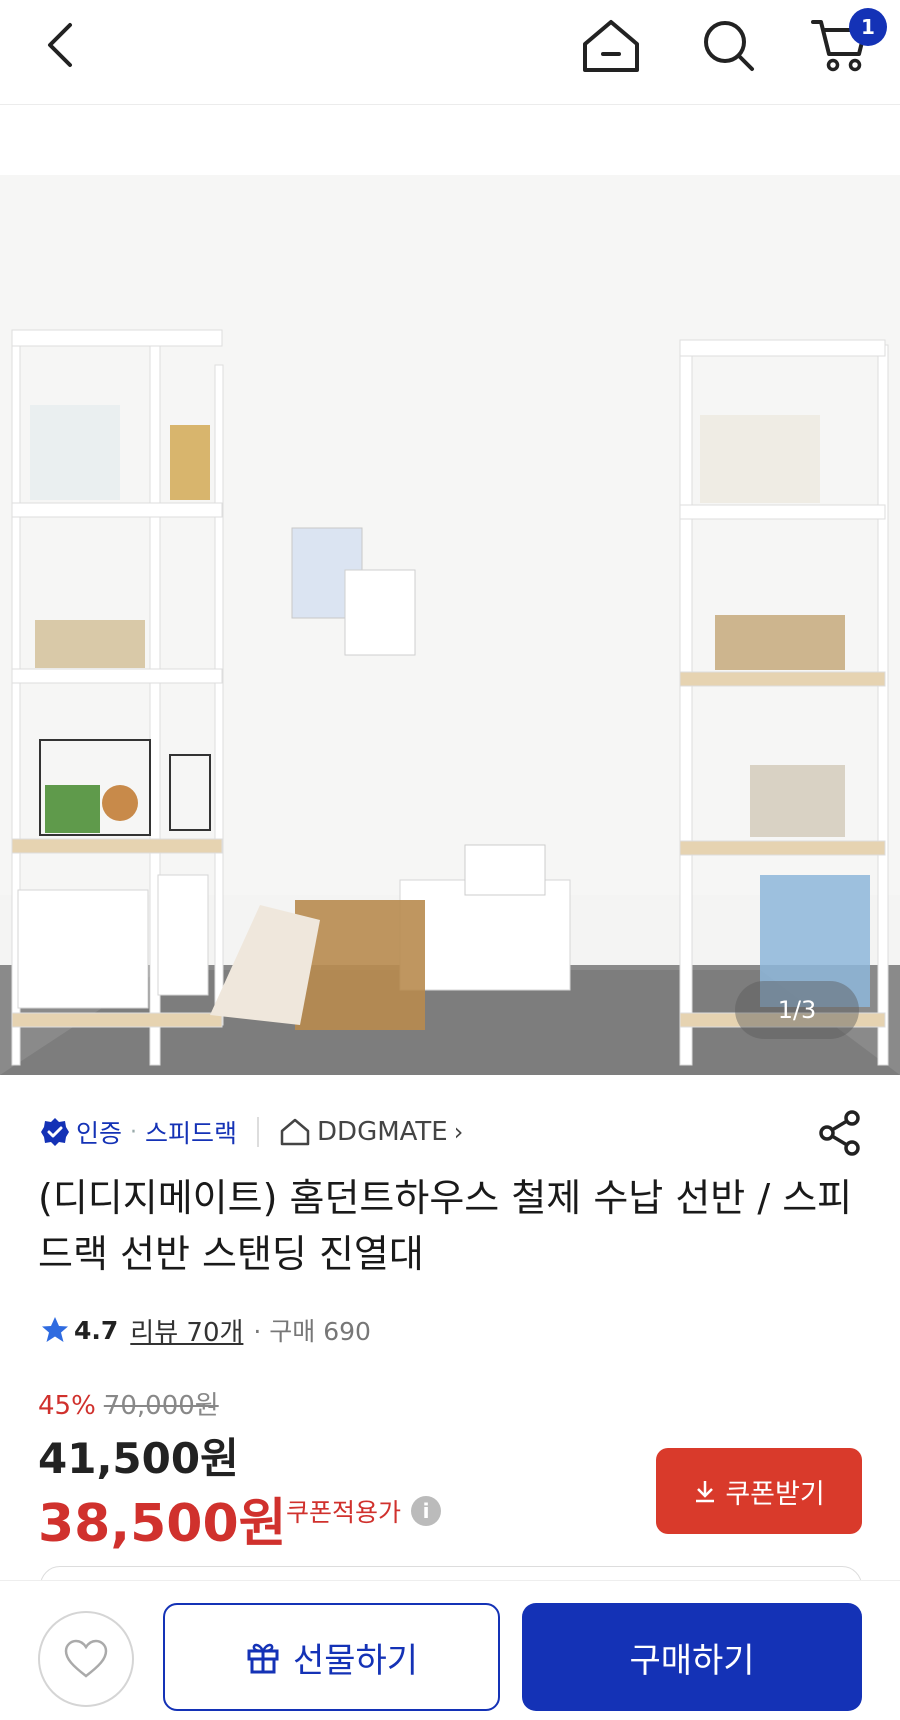 This screenshot has height=1720, width=900. What do you see at coordinates (450, 52) in the screenshot?
I see `top-navigation-bar: 1` at bounding box center [450, 52].